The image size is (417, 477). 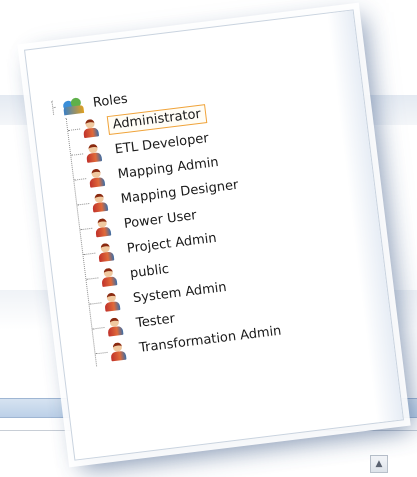 What do you see at coordinates (379, 464) in the screenshot?
I see `scroll-up-arrow-icon: ▲` at bounding box center [379, 464].